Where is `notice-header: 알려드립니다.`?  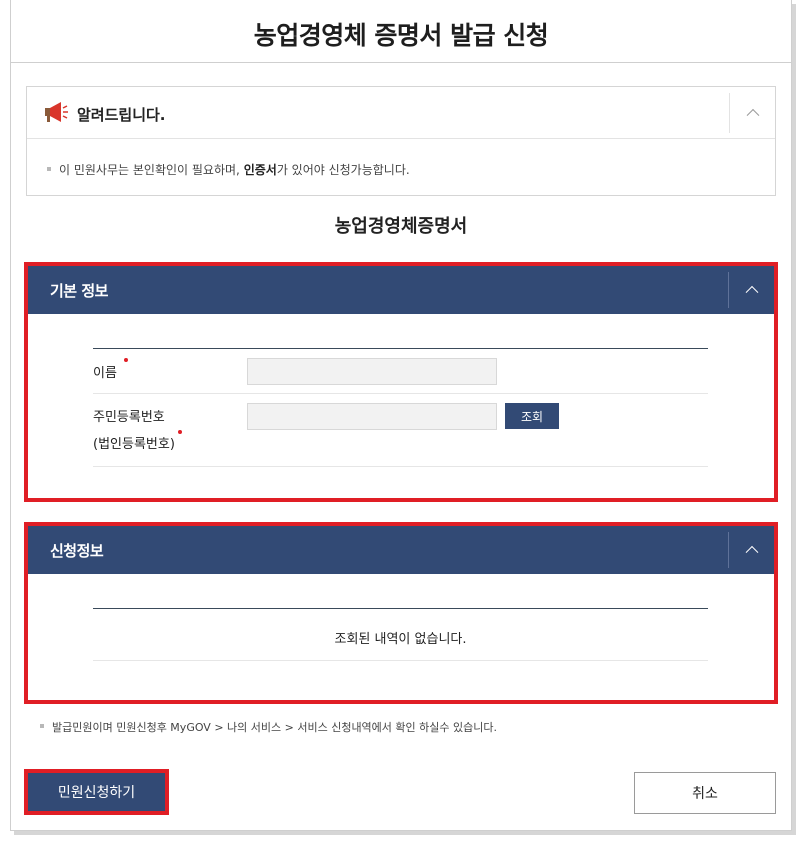 notice-header: 알려드립니다. is located at coordinates (401, 113).